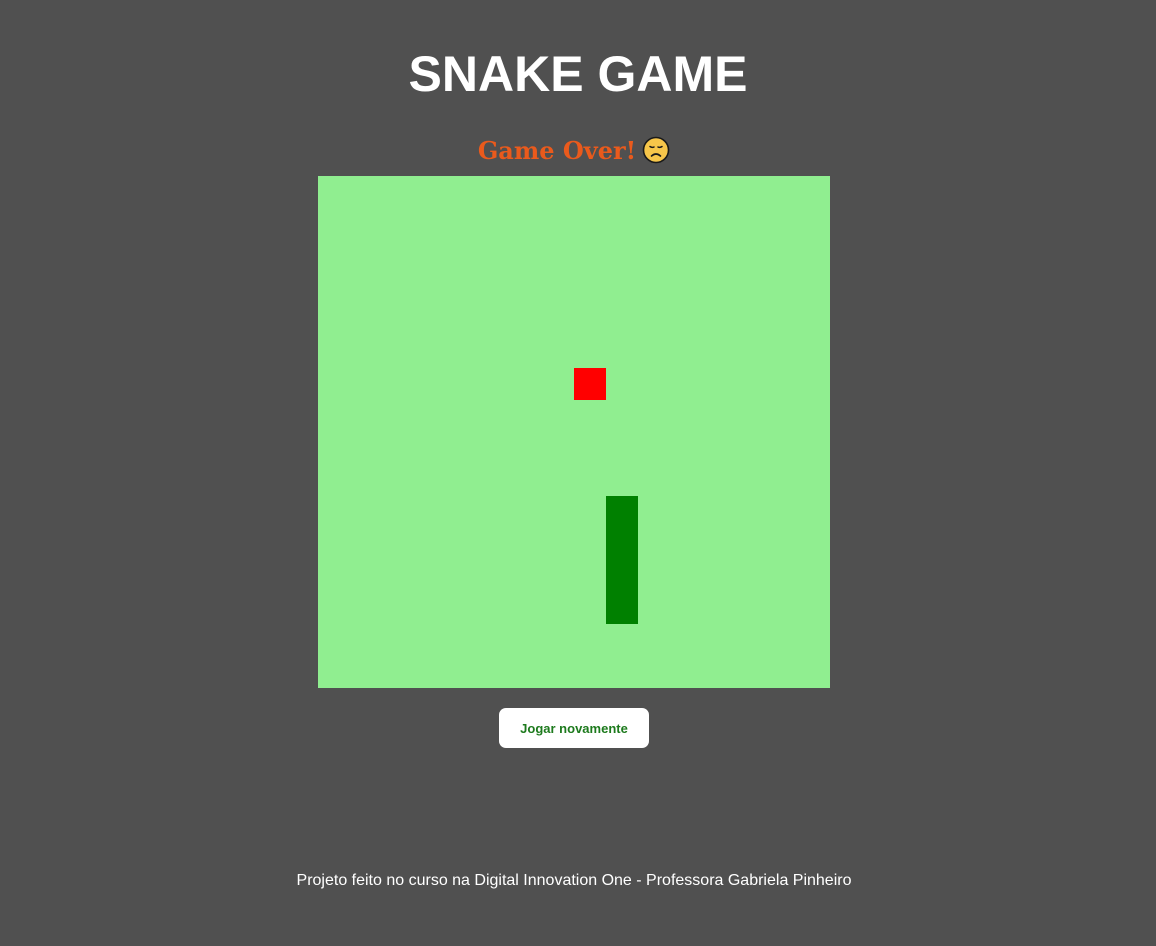  I want to click on food, so click(590, 384).